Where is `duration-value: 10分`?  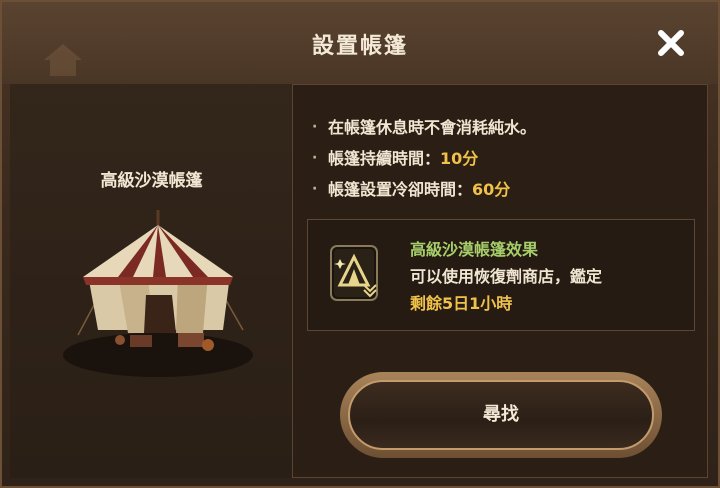
duration-value: 10分 is located at coordinates (459, 158).